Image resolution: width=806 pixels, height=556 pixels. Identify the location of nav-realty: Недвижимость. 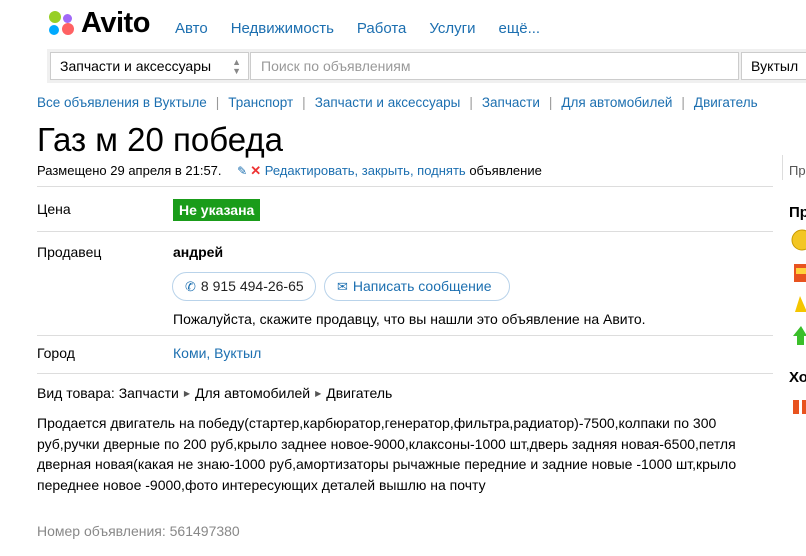
(282, 28).